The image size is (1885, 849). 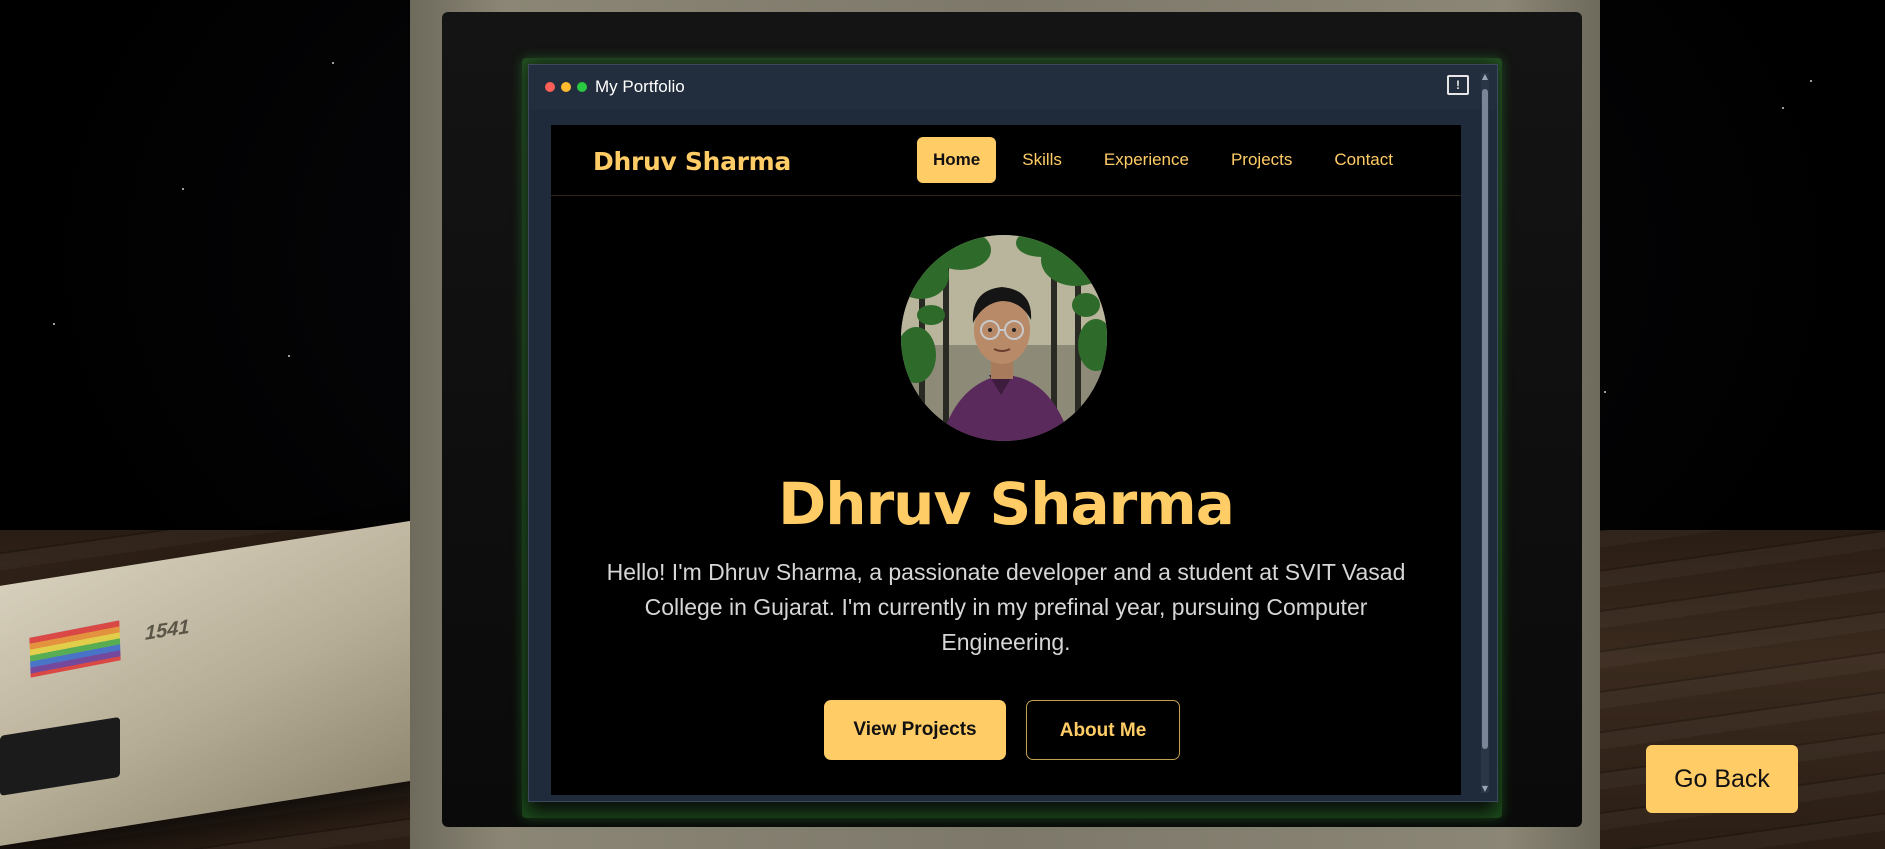 What do you see at coordinates (1006, 504) in the screenshot?
I see `hero-name: Dhruv Sharma` at bounding box center [1006, 504].